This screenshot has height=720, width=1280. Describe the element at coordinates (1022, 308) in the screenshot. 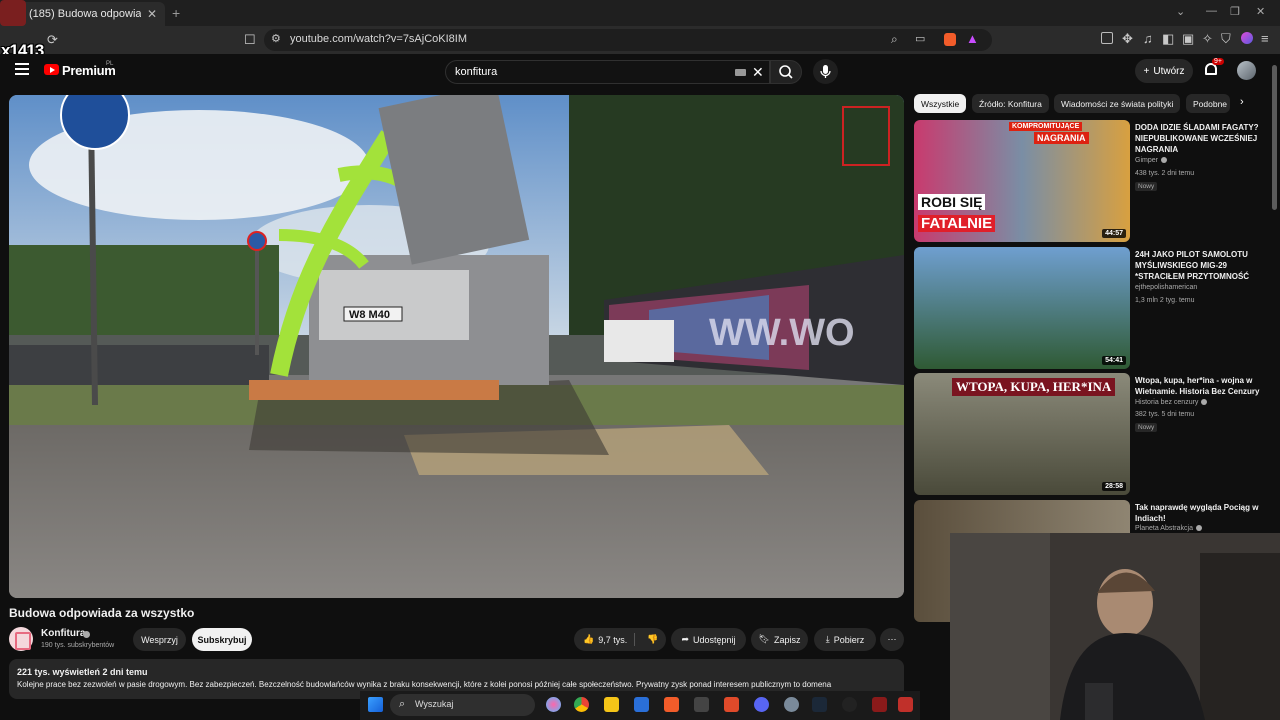

I see `video-thumbnail: 54:41` at that location.